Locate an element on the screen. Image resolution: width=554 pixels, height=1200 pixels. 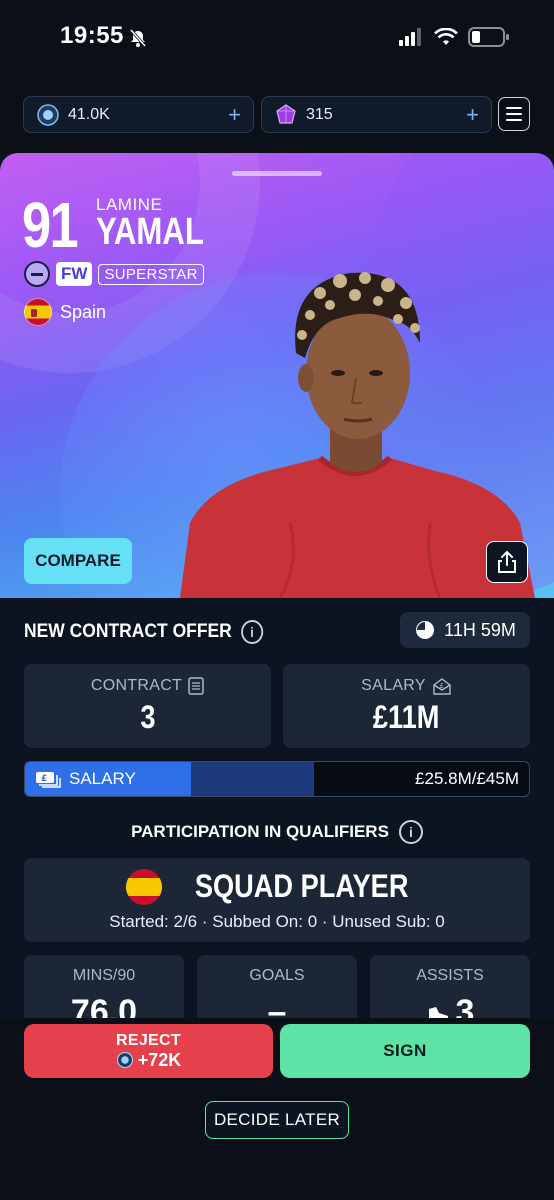
menu-button is located at coordinates (514, 114).